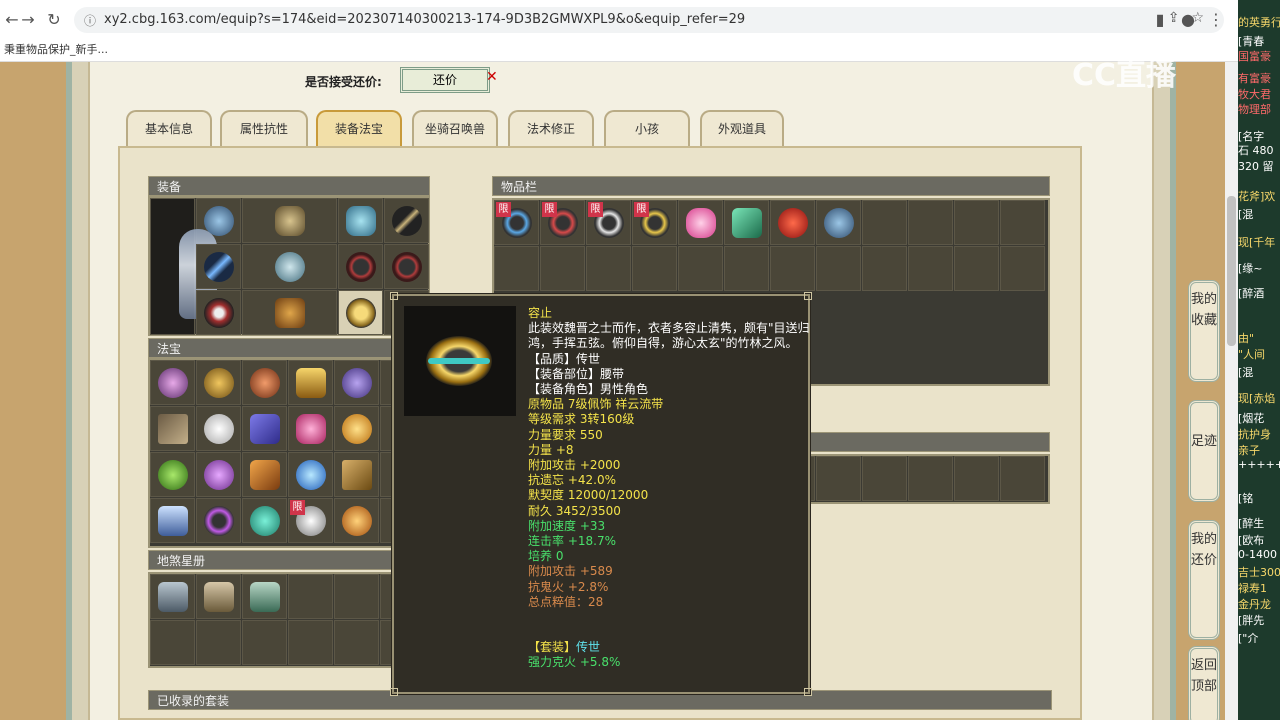  What do you see at coordinates (218, 312) in the screenshot?
I see `equip-slot-ornament` at bounding box center [218, 312].